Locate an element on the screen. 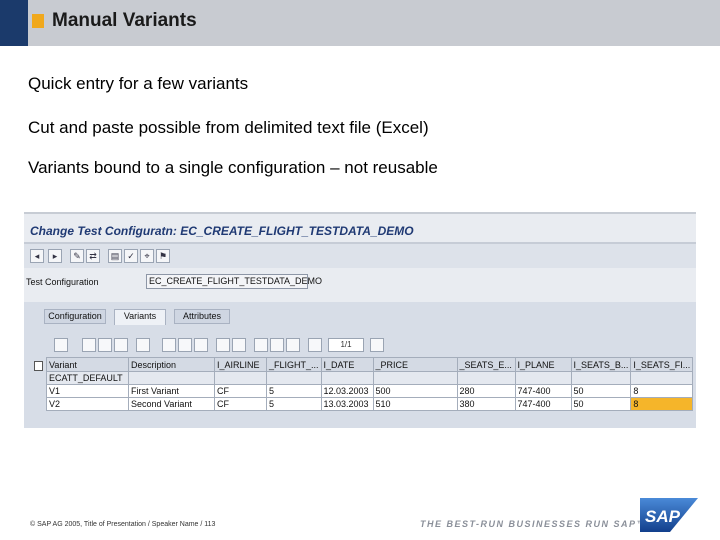 Image resolution: width=720 pixels, height=540 pixels. other-object-icon: ▤ is located at coordinates (115, 256).